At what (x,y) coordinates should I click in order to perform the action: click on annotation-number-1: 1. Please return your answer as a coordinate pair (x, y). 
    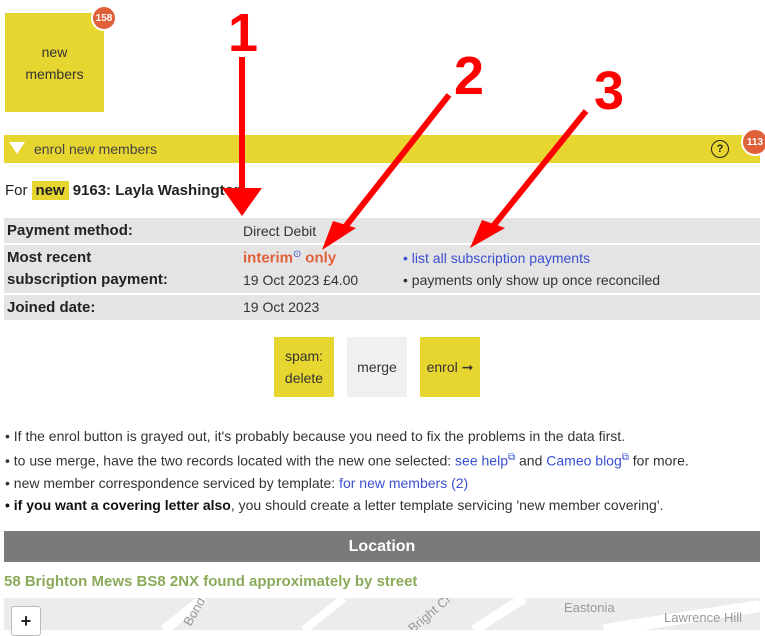
    Looking at the image, I should click on (243, 33).